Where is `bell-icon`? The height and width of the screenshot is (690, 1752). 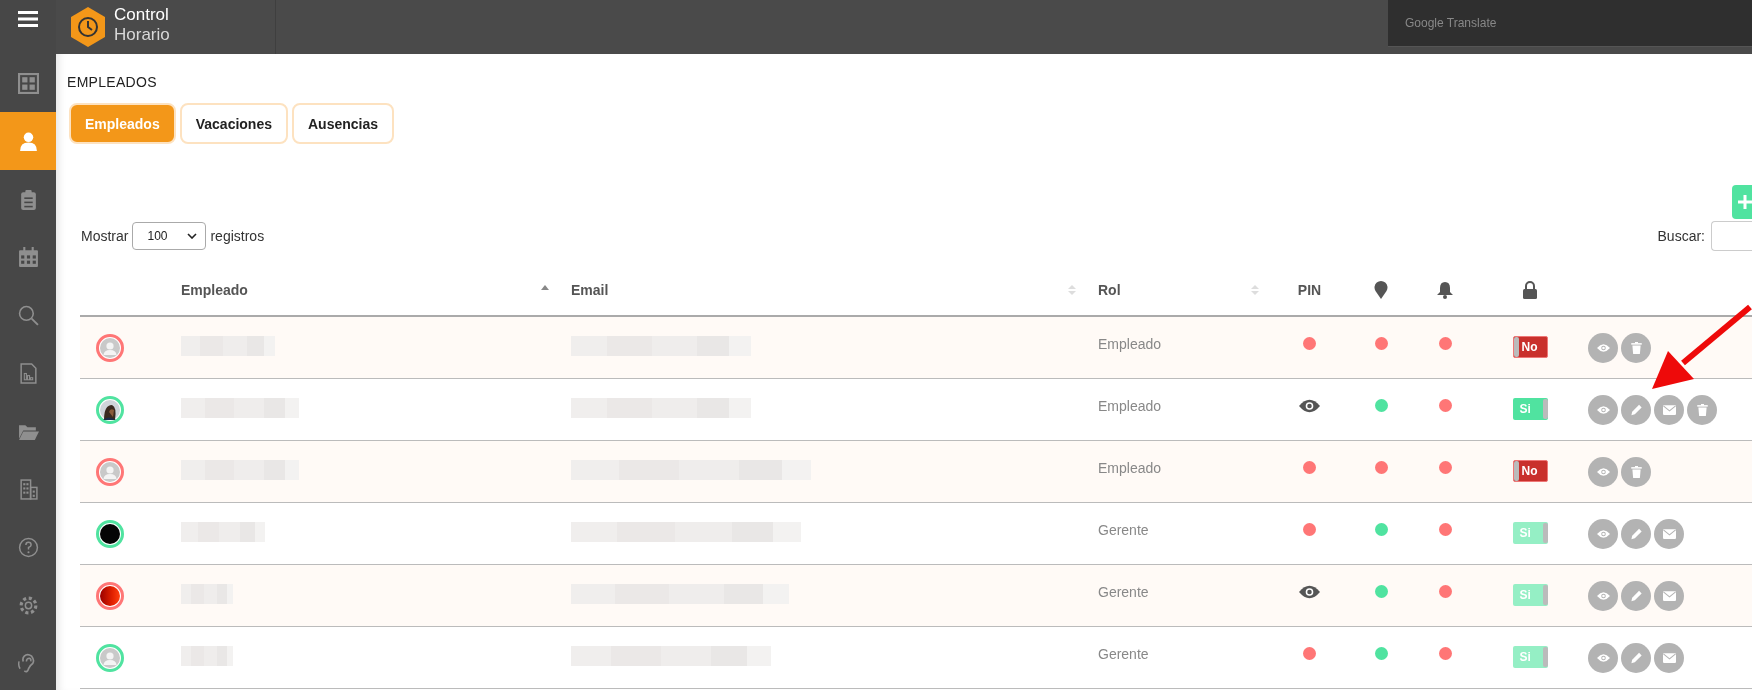
bell-icon is located at coordinates (1445, 290).